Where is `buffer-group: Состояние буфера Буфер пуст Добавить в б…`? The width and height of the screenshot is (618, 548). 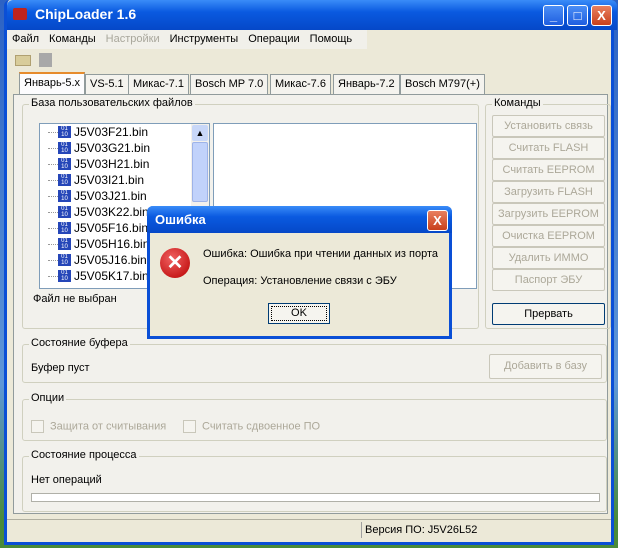
buffer-group: Состояние буфера Буфер пуст Добавить в б… is located at coordinates (314, 360).